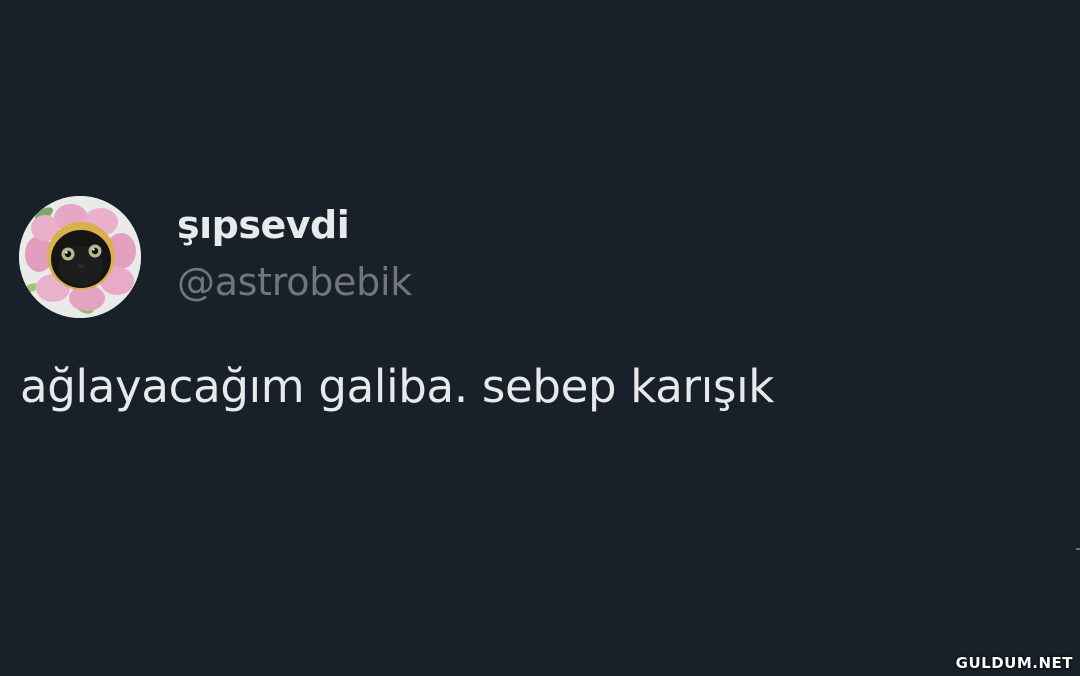 This screenshot has width=1080, height=676. Describe the element at coordinates (397, 386) in the screenshot. I see `tweet-text: ağlayacağım galiba. sebep karışık` at that location.